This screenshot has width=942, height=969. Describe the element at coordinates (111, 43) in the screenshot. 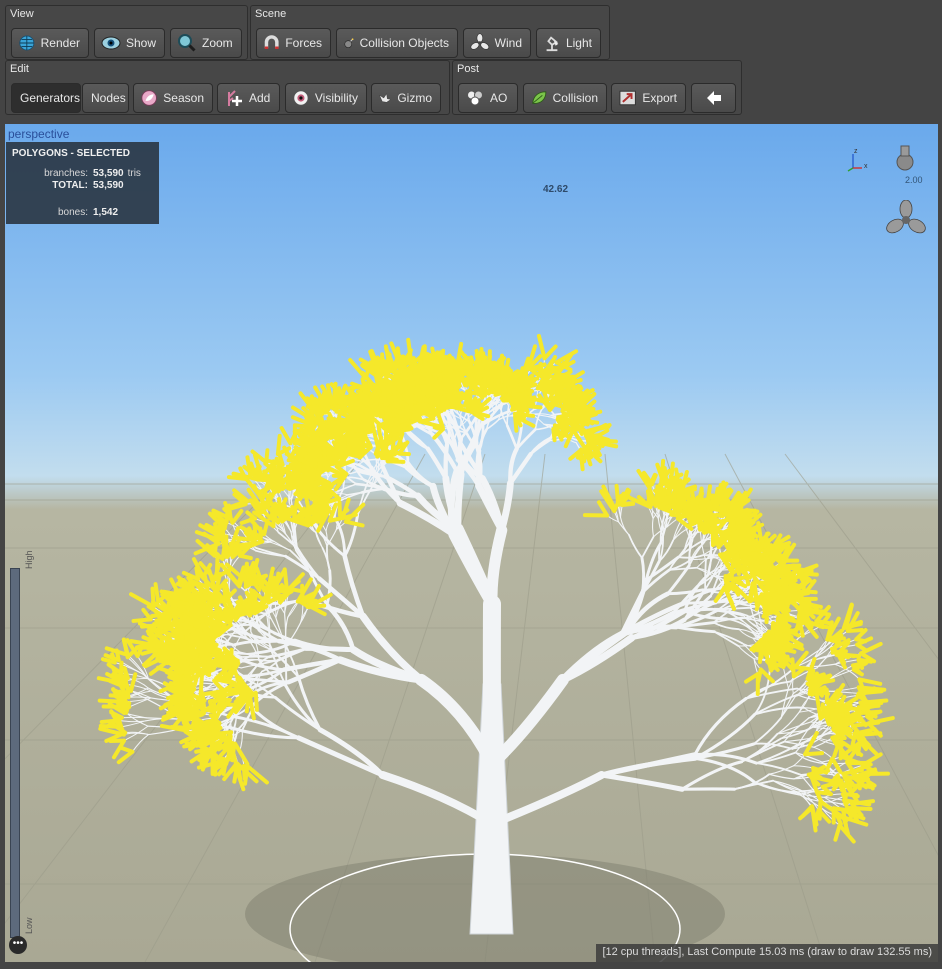

I see `eye-icon` at that location.